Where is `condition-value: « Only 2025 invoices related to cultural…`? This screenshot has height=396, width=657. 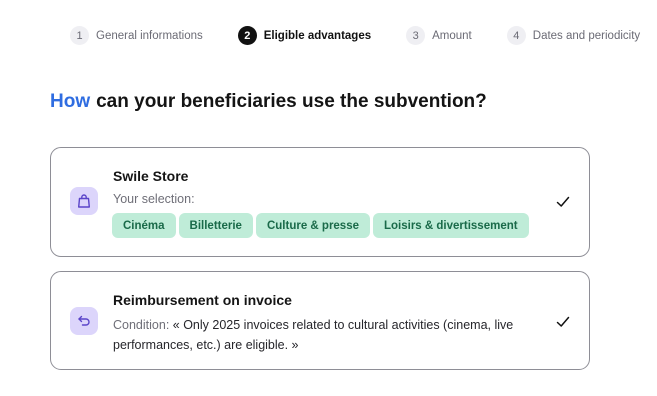
condition-value: « Only 2025 invoices related to cultural… is located at coordinates (313, 335).